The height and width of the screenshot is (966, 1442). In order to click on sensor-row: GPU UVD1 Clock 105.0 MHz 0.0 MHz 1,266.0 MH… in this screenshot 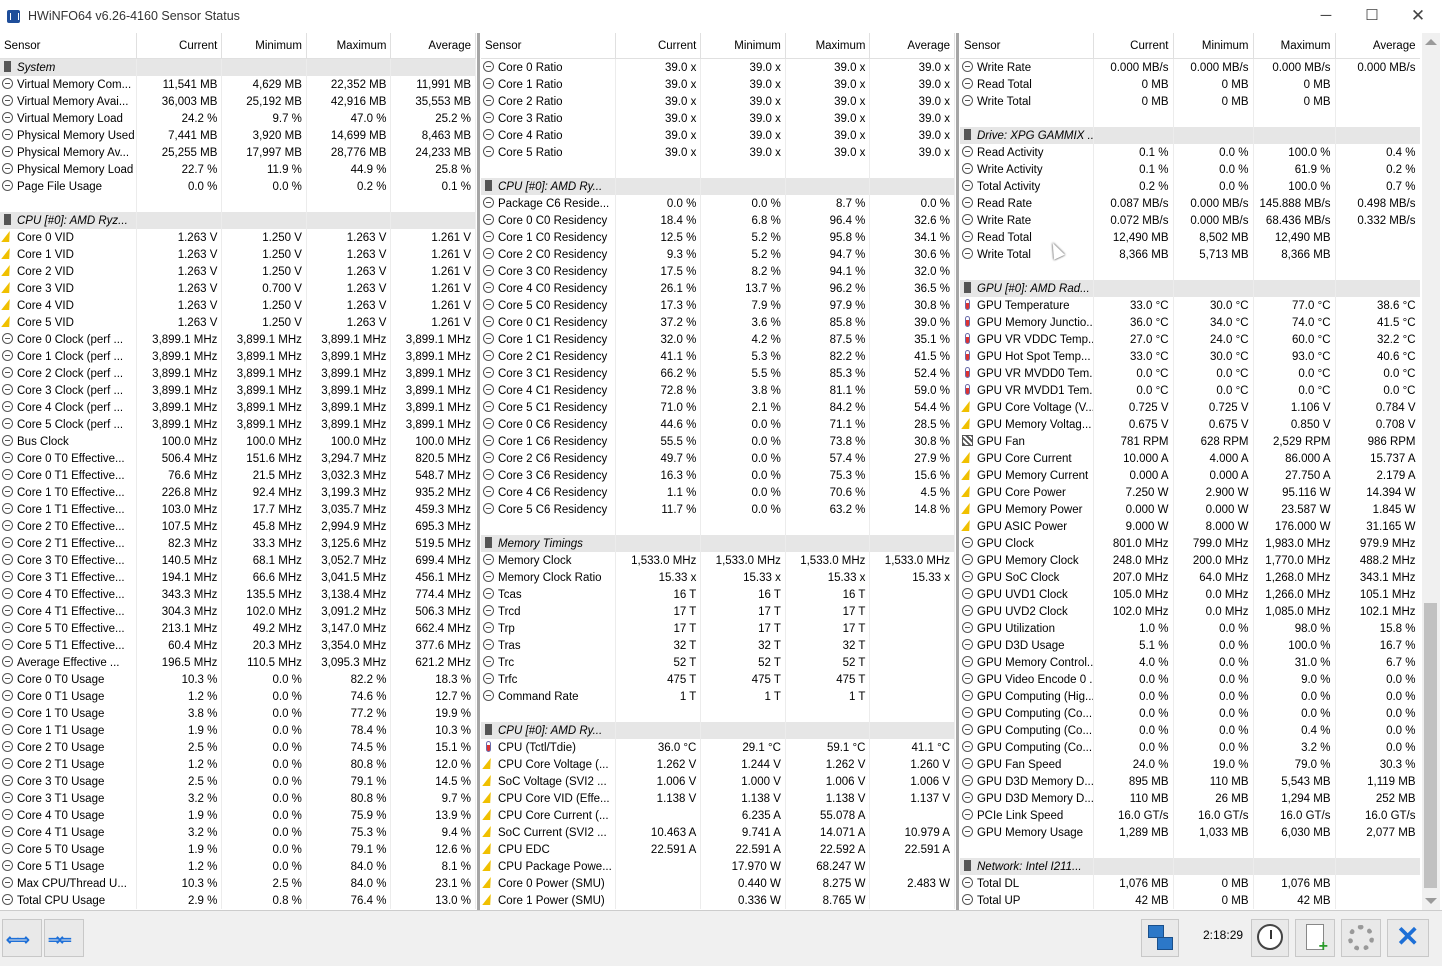, I will do `click(1190, 594)`.